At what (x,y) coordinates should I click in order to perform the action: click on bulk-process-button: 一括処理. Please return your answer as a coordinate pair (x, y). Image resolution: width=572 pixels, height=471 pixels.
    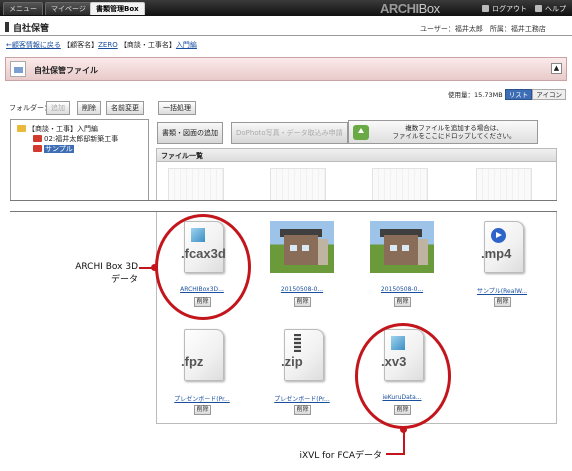
    Looking at the image, I should click on (177, 108).